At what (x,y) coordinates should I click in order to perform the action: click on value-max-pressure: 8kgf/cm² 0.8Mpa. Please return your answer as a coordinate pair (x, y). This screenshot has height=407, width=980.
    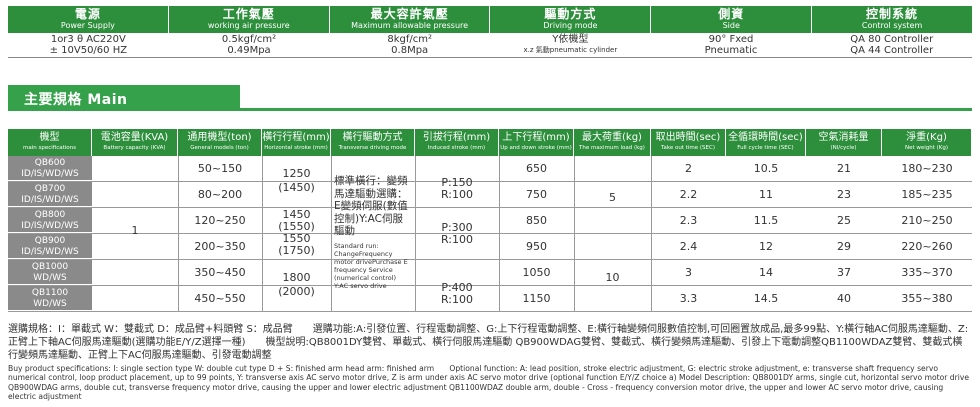
    Looking at the image, I should click on (409, 45).